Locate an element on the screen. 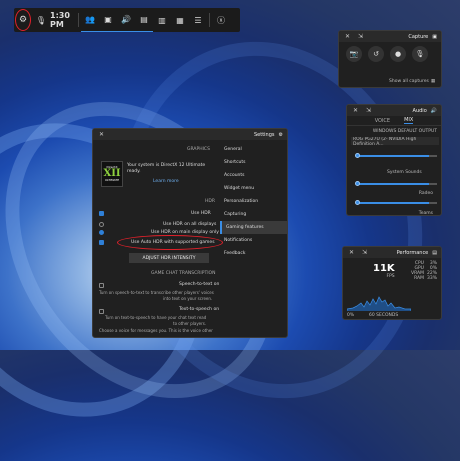  text-to-speech-checkbox is located at coordinates (101, 311).